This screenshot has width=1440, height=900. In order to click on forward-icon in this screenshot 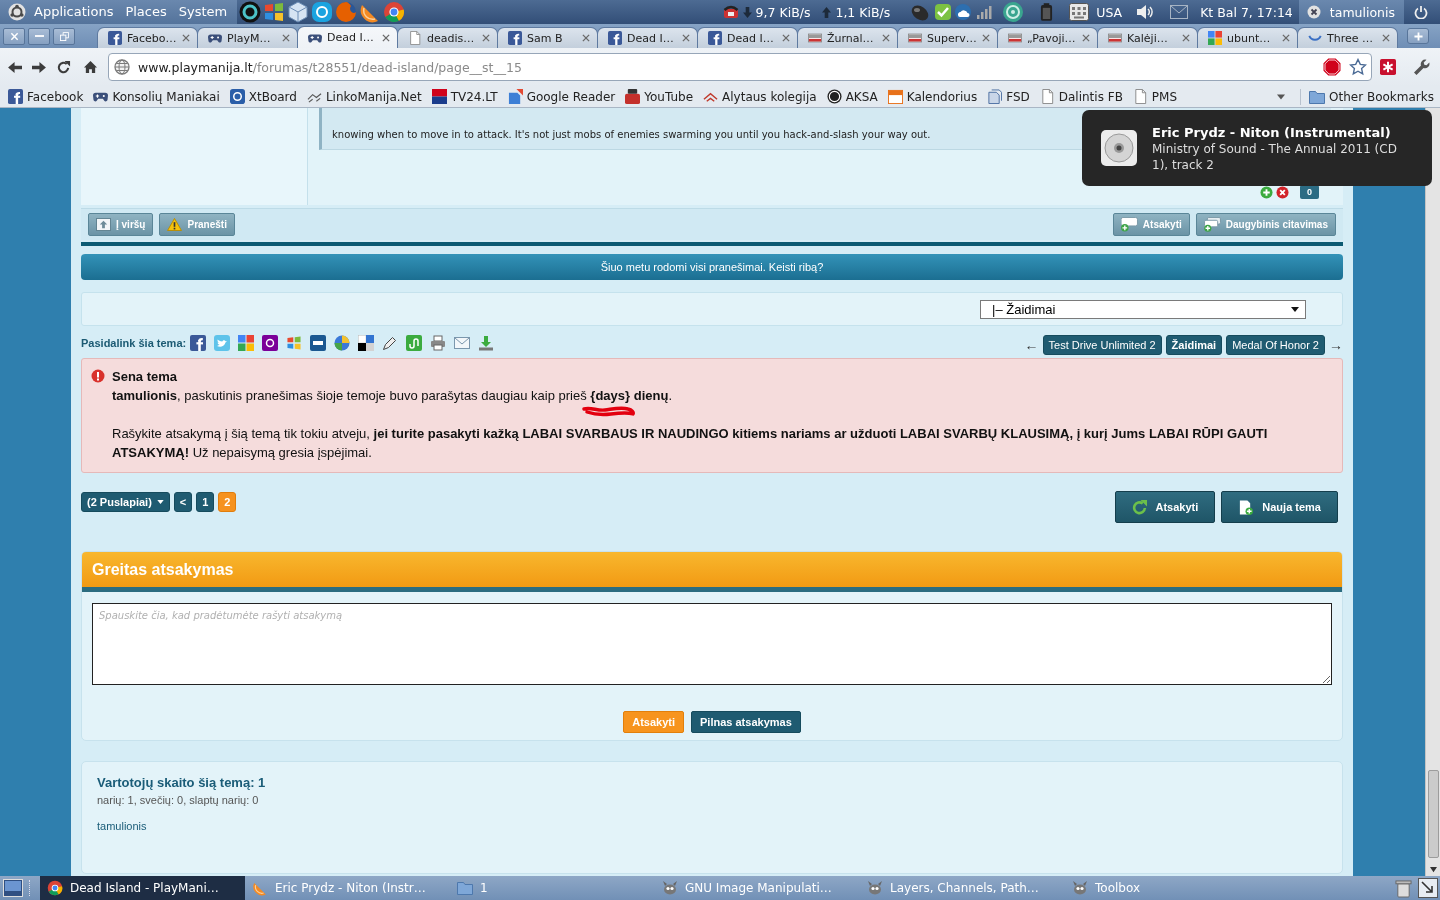, I will do `click(38, 67)`.